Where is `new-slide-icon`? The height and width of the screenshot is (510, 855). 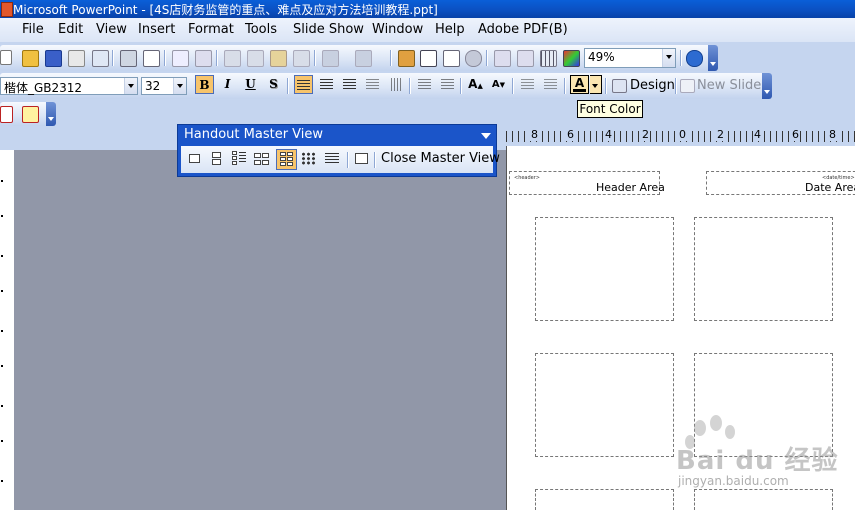
new-slide-icon is located at coordinates (687, 86).